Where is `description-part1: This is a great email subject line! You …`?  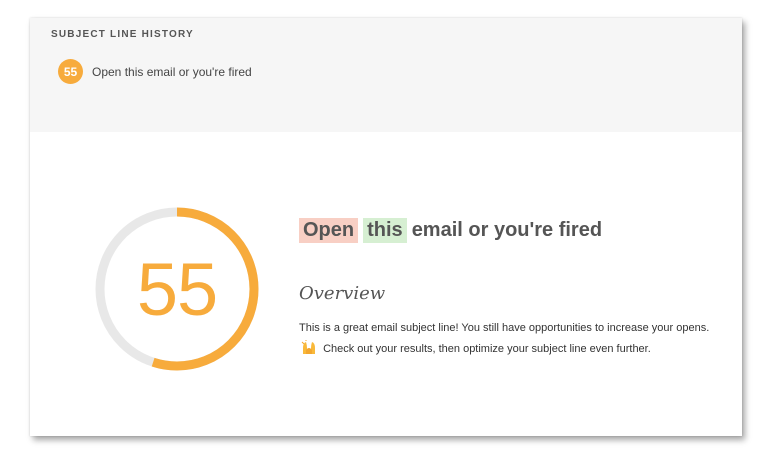
description-part1: This is a great email subject line! You … is located at coordinates (504, 328).